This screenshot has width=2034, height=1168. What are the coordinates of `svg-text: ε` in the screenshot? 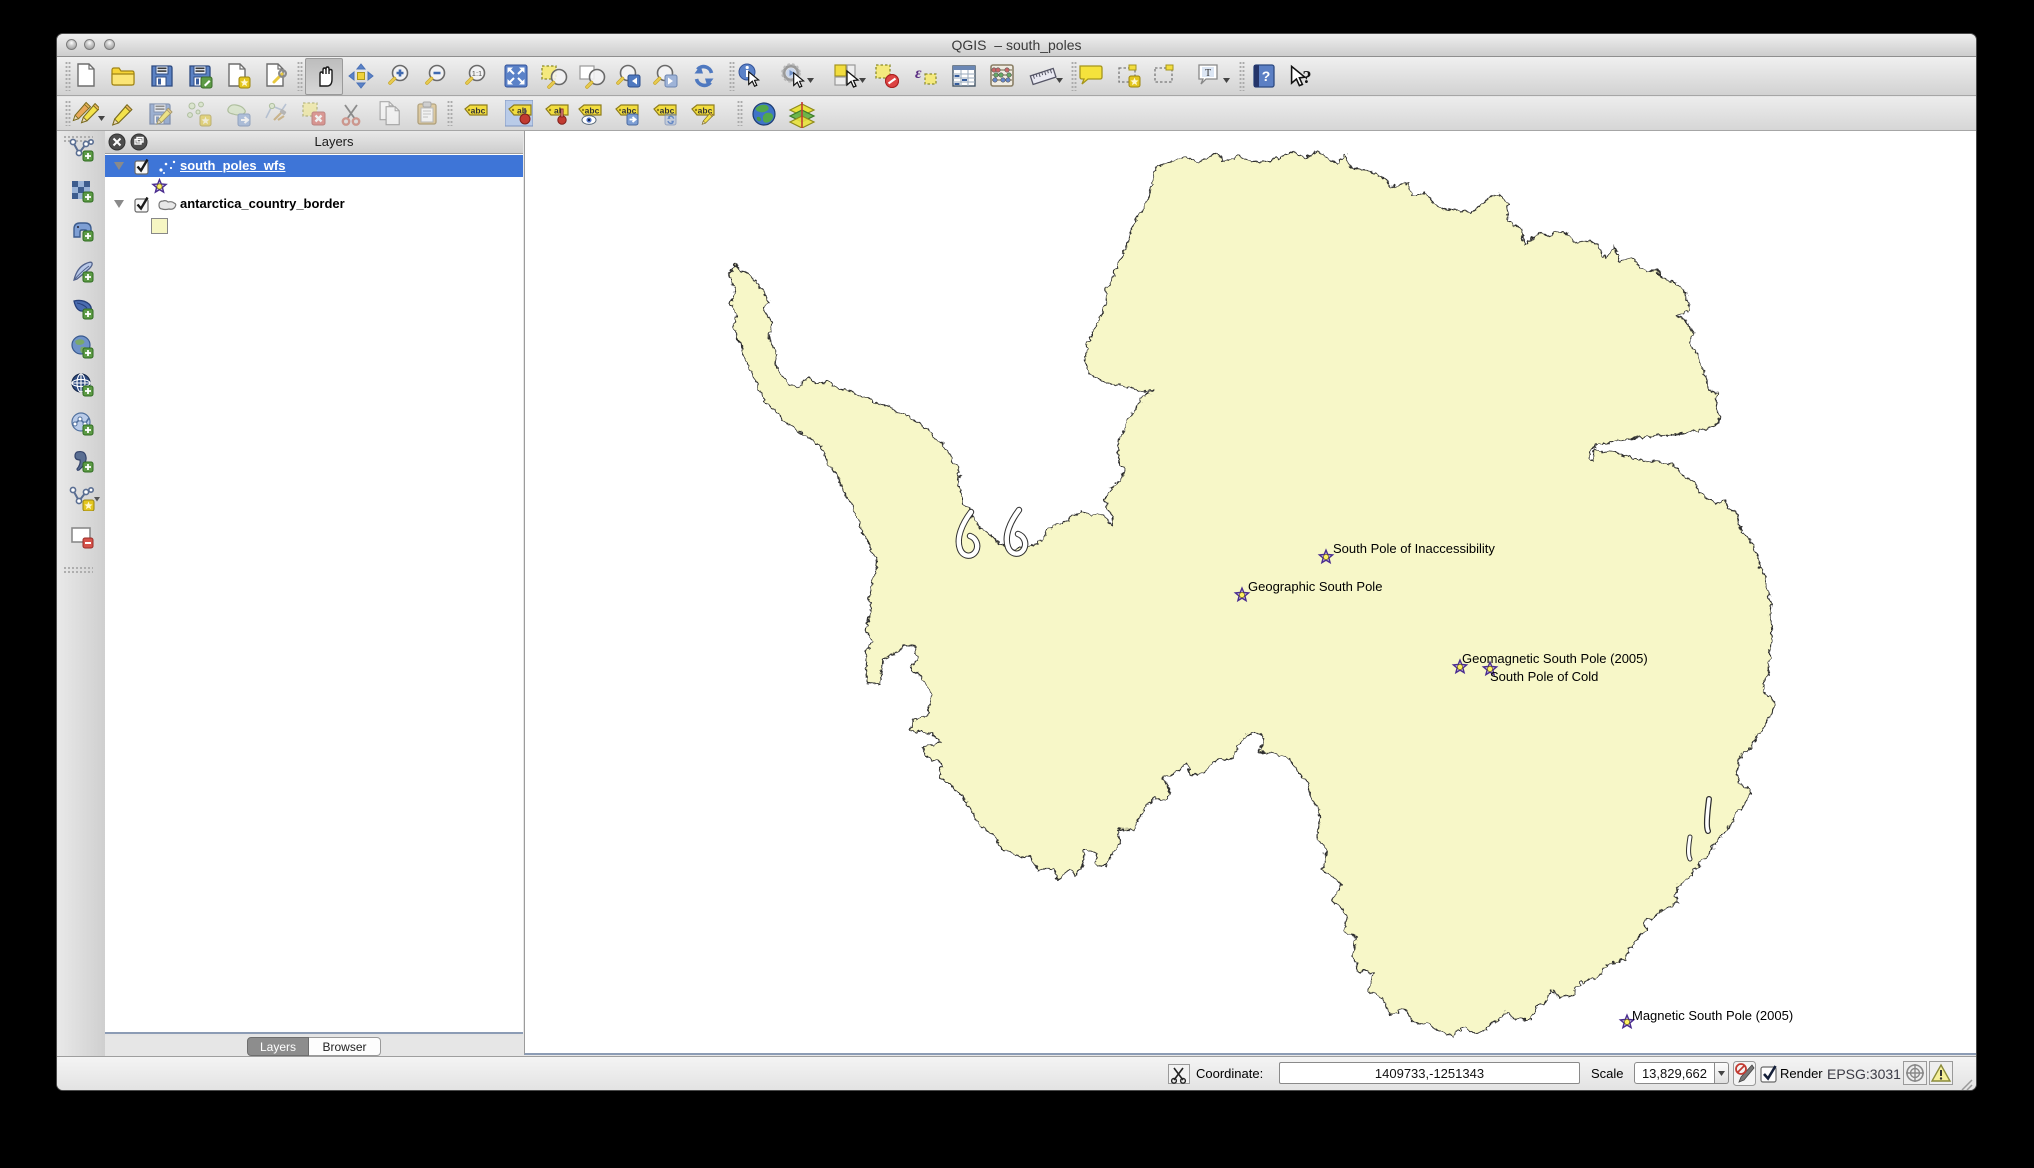 It's located at (918, 73).